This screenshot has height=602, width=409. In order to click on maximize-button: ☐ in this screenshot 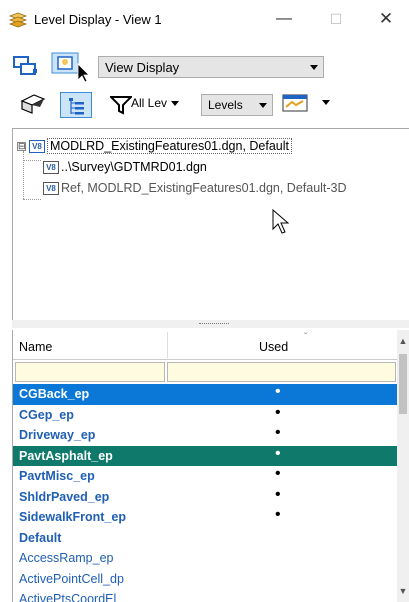, I will do `click(336, 19)`.